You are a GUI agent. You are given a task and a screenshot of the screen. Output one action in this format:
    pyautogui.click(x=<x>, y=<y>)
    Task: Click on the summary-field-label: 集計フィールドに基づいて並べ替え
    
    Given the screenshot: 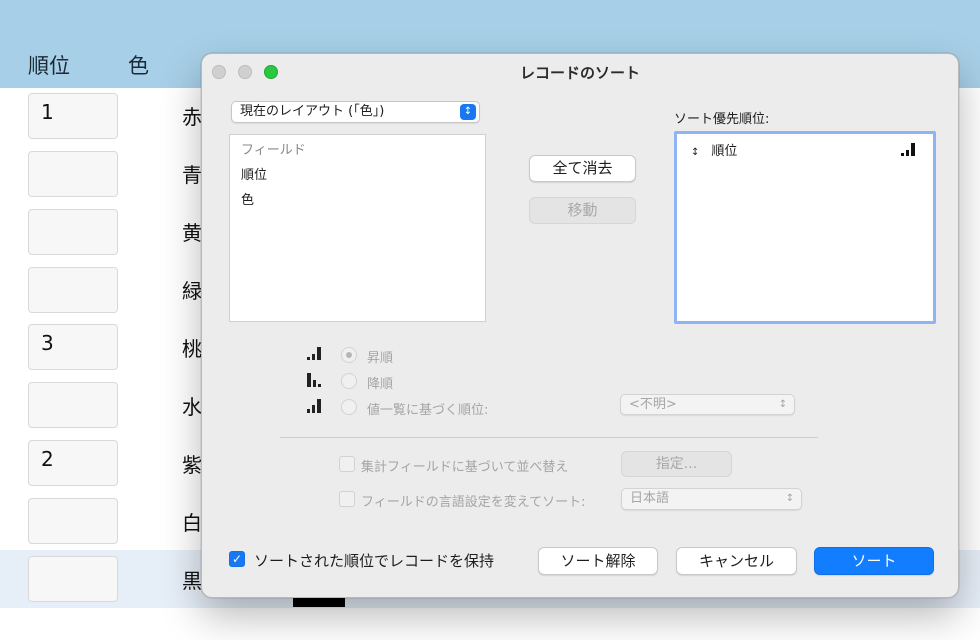 What is the action you would take?
    pyautogui.click(x=465, y=467)
    